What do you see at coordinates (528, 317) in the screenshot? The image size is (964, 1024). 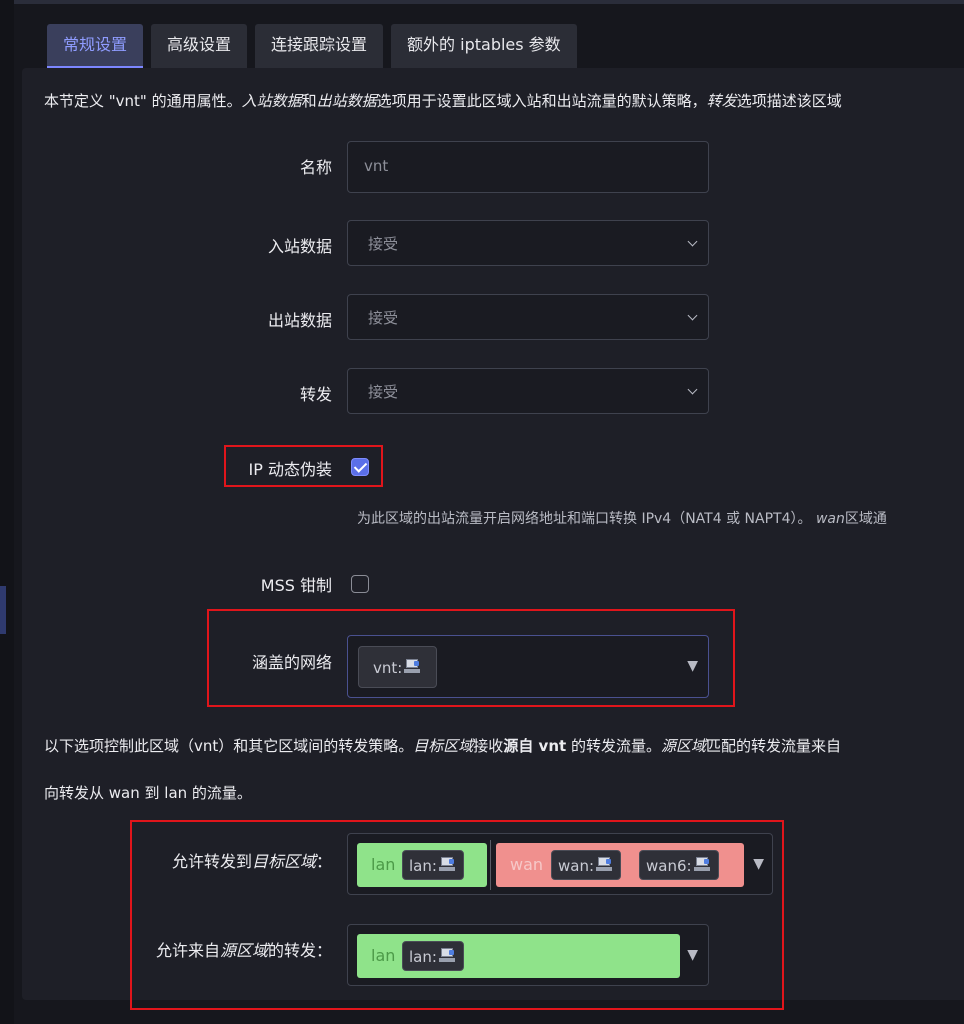 I see `output-policy-select: 接受` at bounding box center [528, 317].